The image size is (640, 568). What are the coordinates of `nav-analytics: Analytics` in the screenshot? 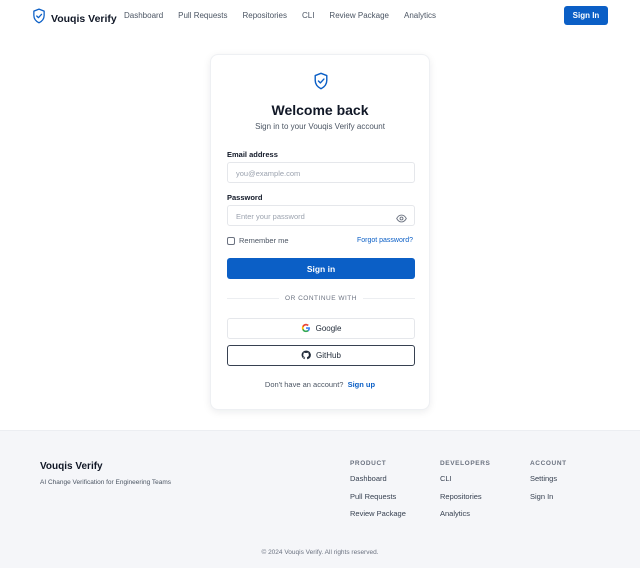 It's located at (420, 15).